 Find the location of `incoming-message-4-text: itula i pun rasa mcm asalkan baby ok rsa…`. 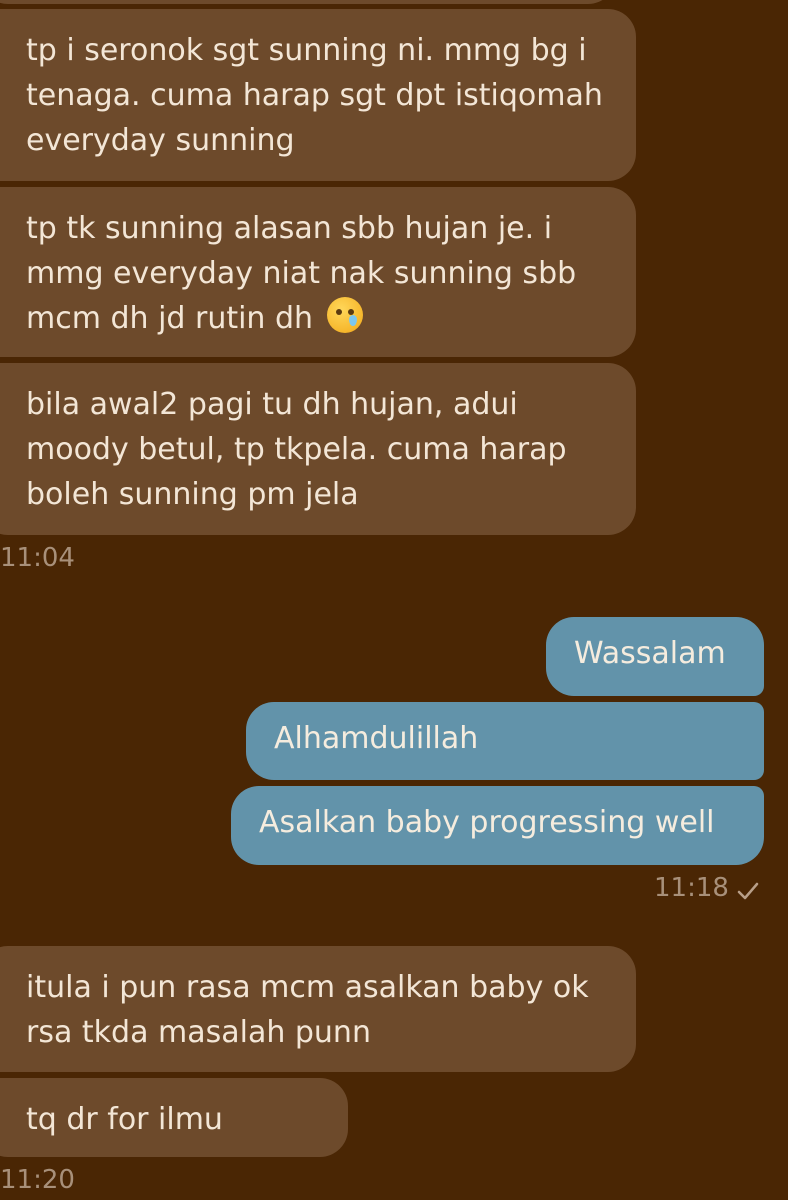

incoming-message-4-text: itula i pun rasa mcm asalkan baby ok rsa… is located at coordinates (307, 1010).